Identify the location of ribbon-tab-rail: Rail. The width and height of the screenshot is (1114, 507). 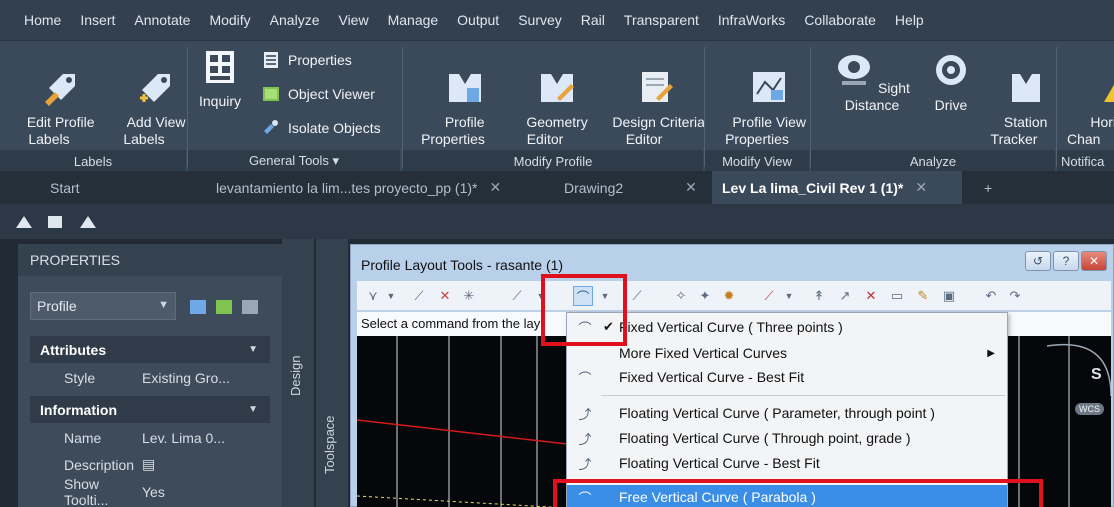
(593, 20).